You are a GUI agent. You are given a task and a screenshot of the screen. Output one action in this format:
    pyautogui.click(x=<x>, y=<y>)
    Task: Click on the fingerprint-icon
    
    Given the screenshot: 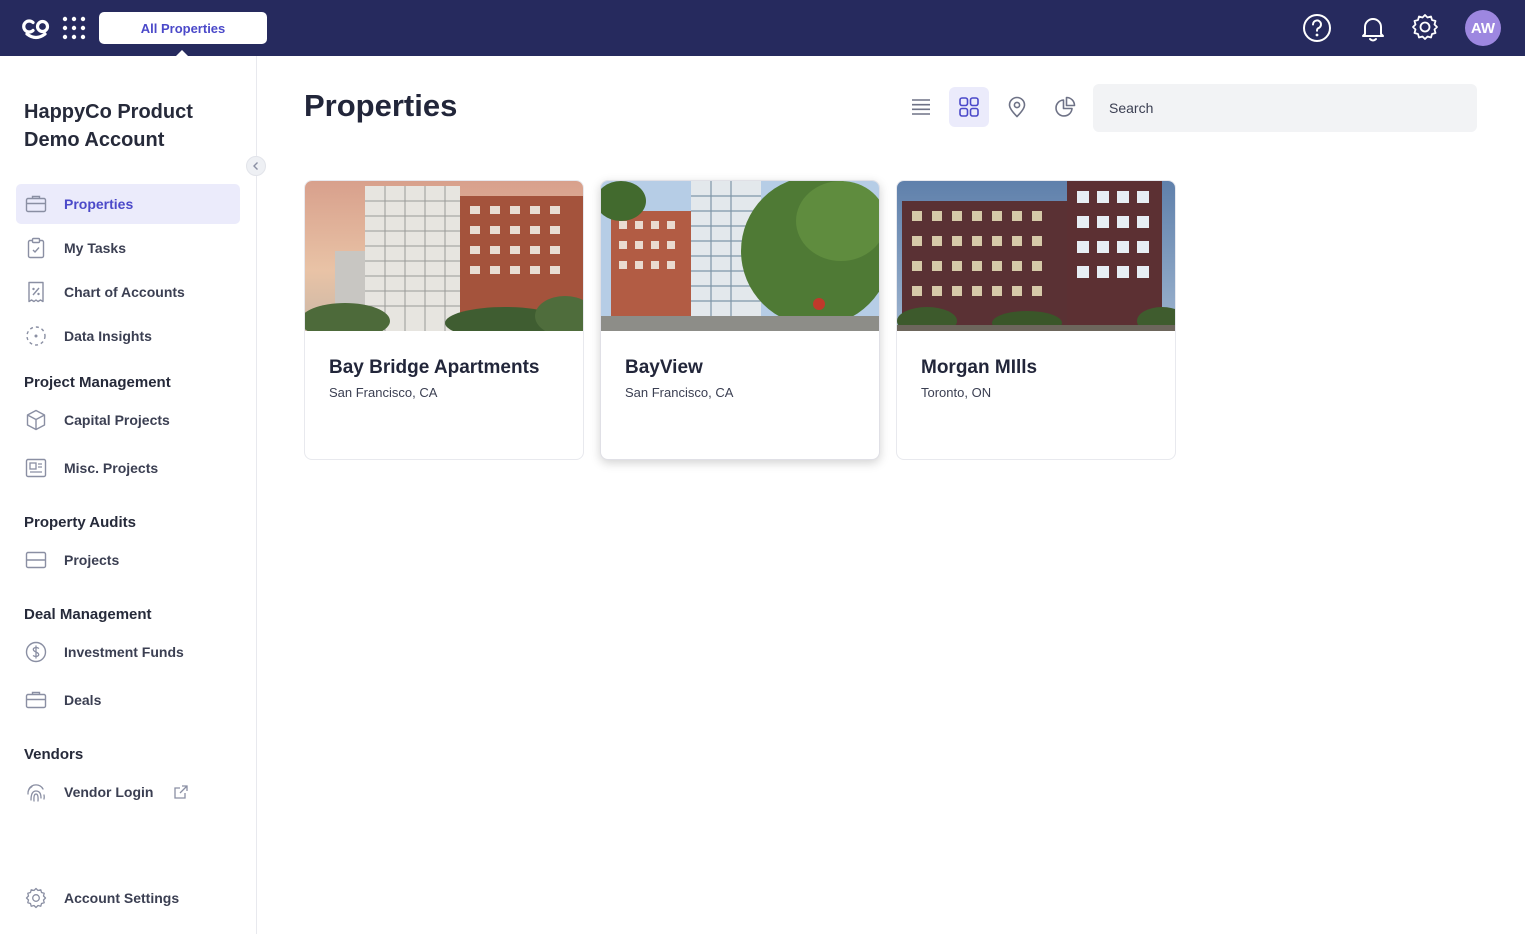 What is the action you would take?
    pyautogui.click(x=36, y=793)
    